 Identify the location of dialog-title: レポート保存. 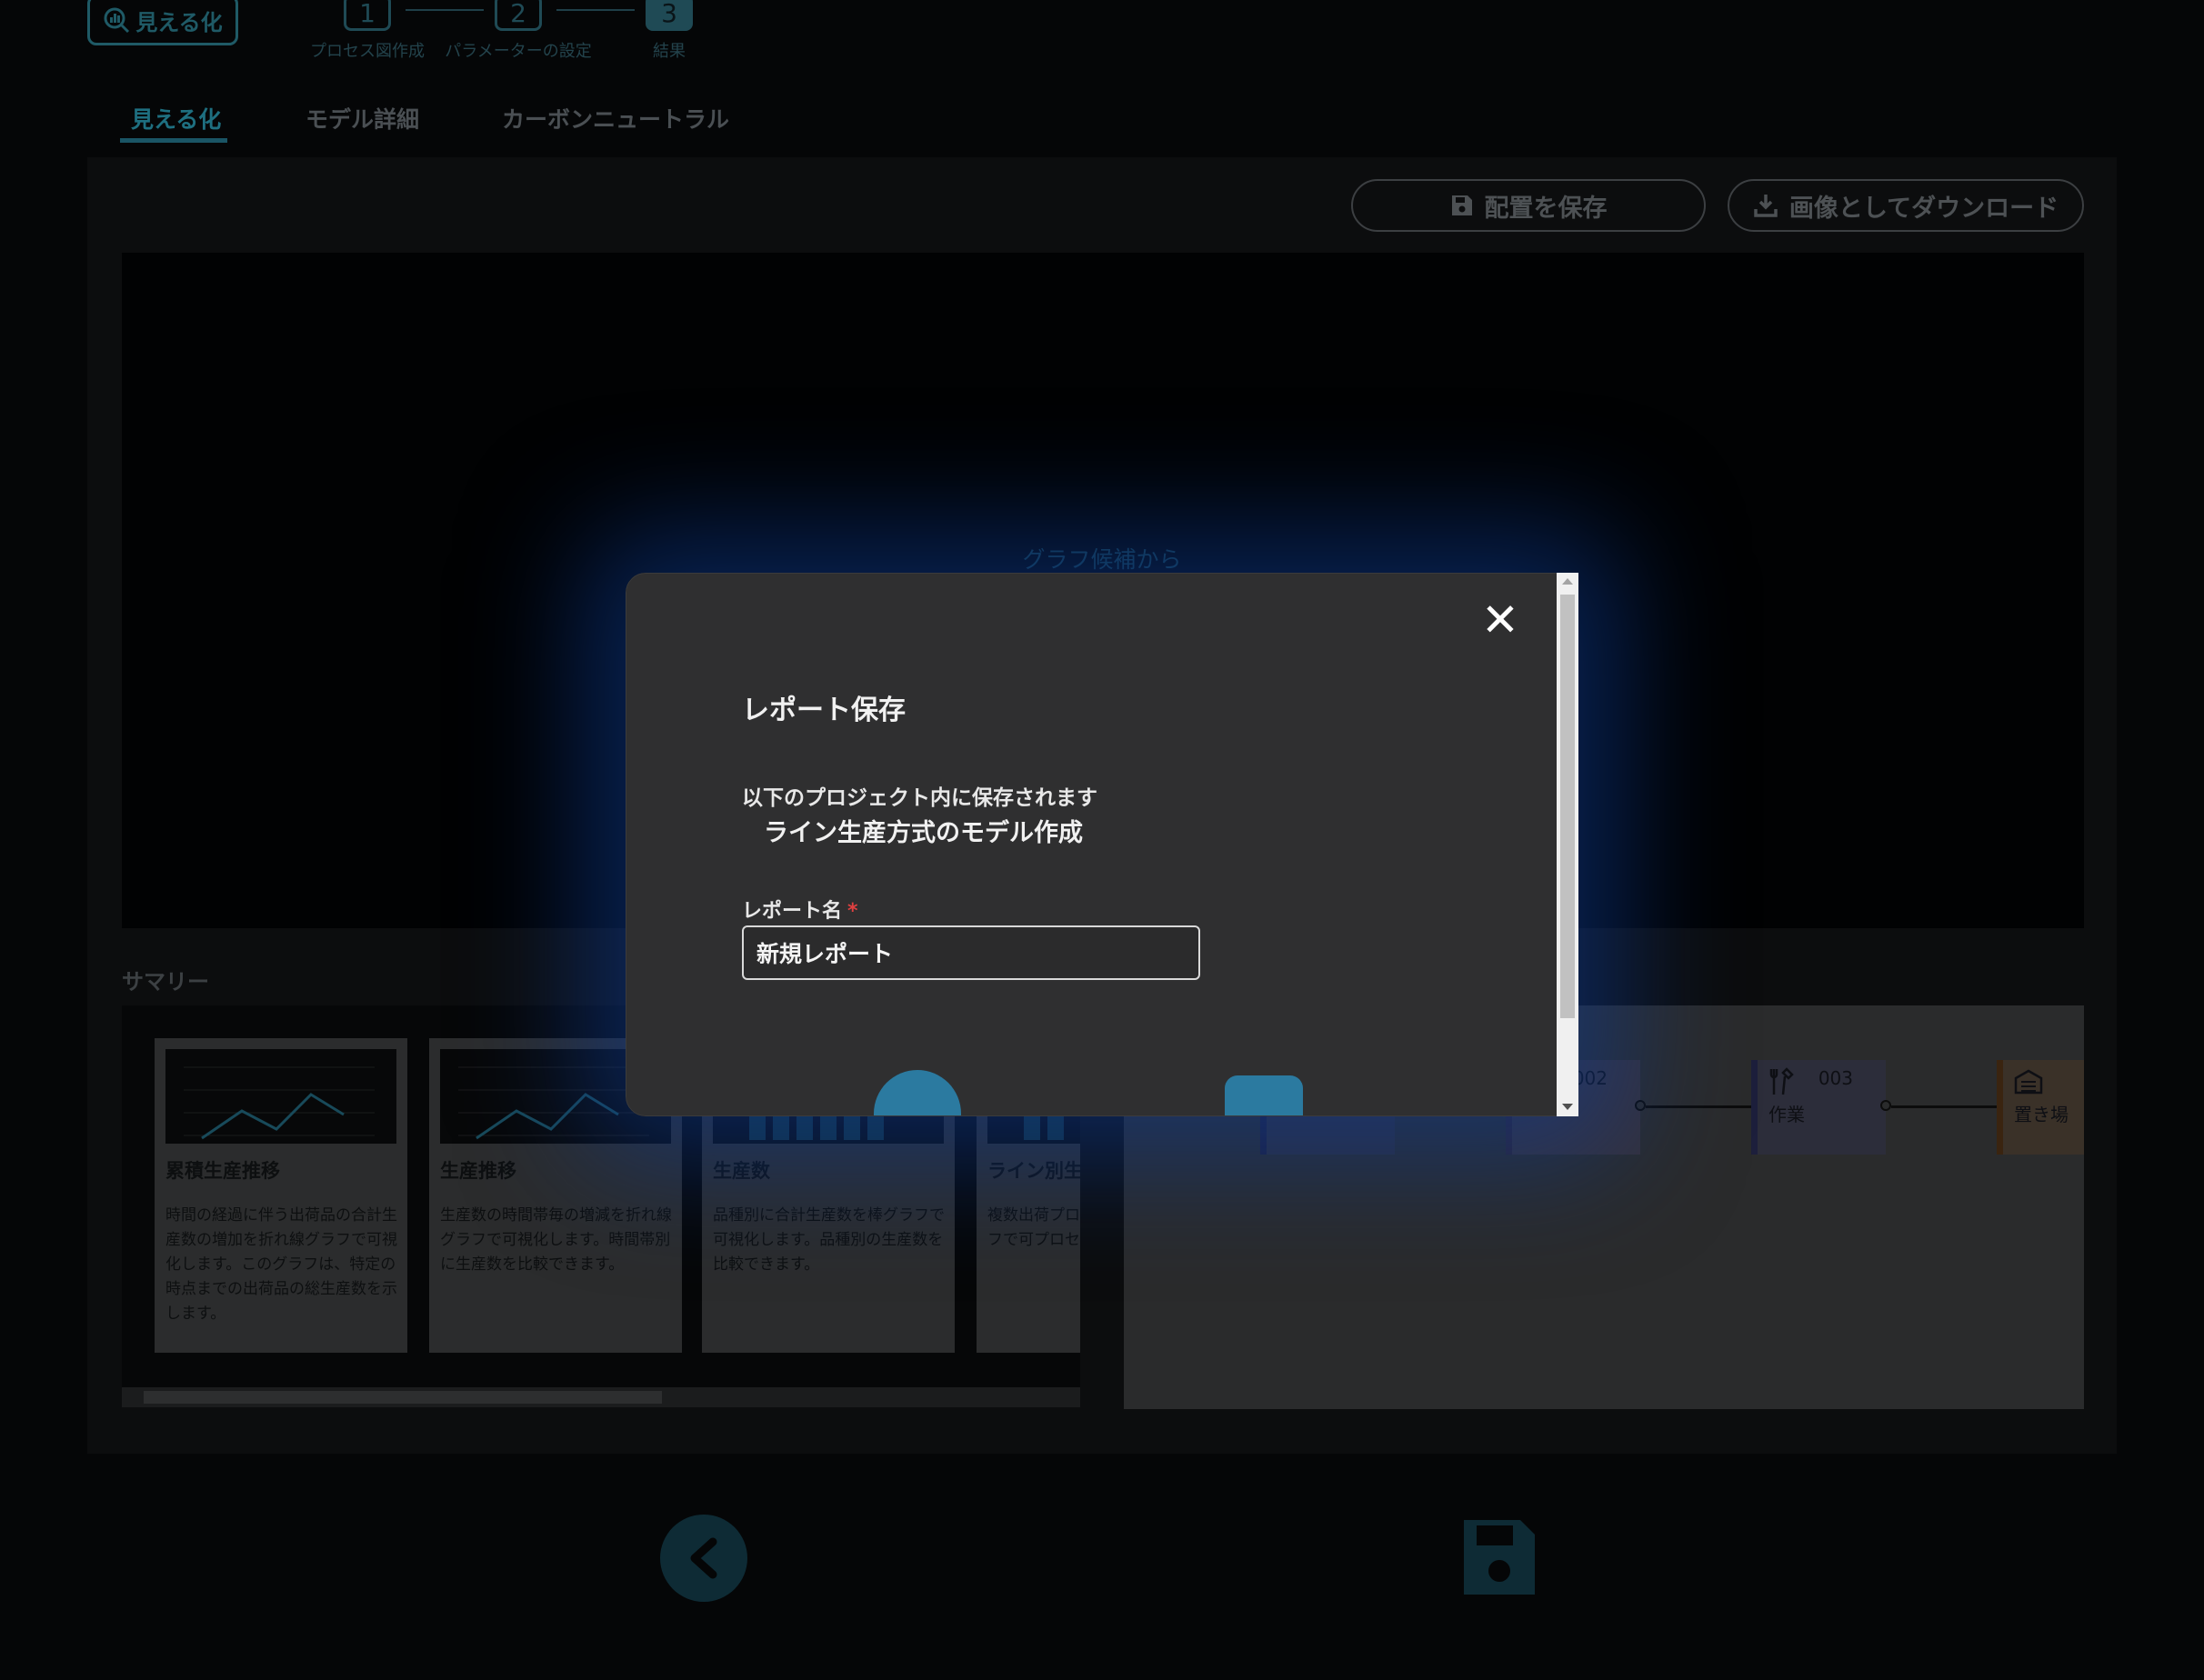
(824, 710).